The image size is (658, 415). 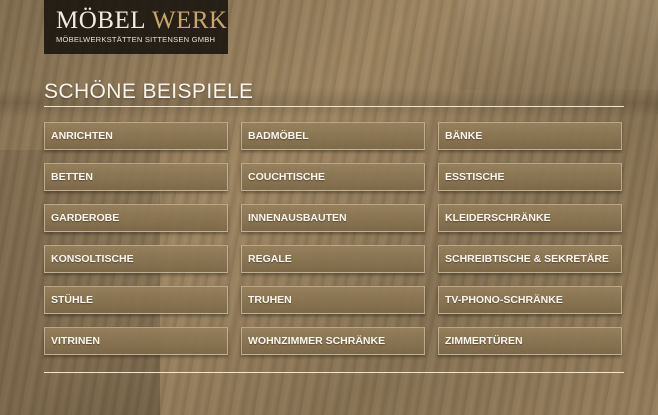 I want to click on category-button: VITRINEN, so click(x=136, y=341).